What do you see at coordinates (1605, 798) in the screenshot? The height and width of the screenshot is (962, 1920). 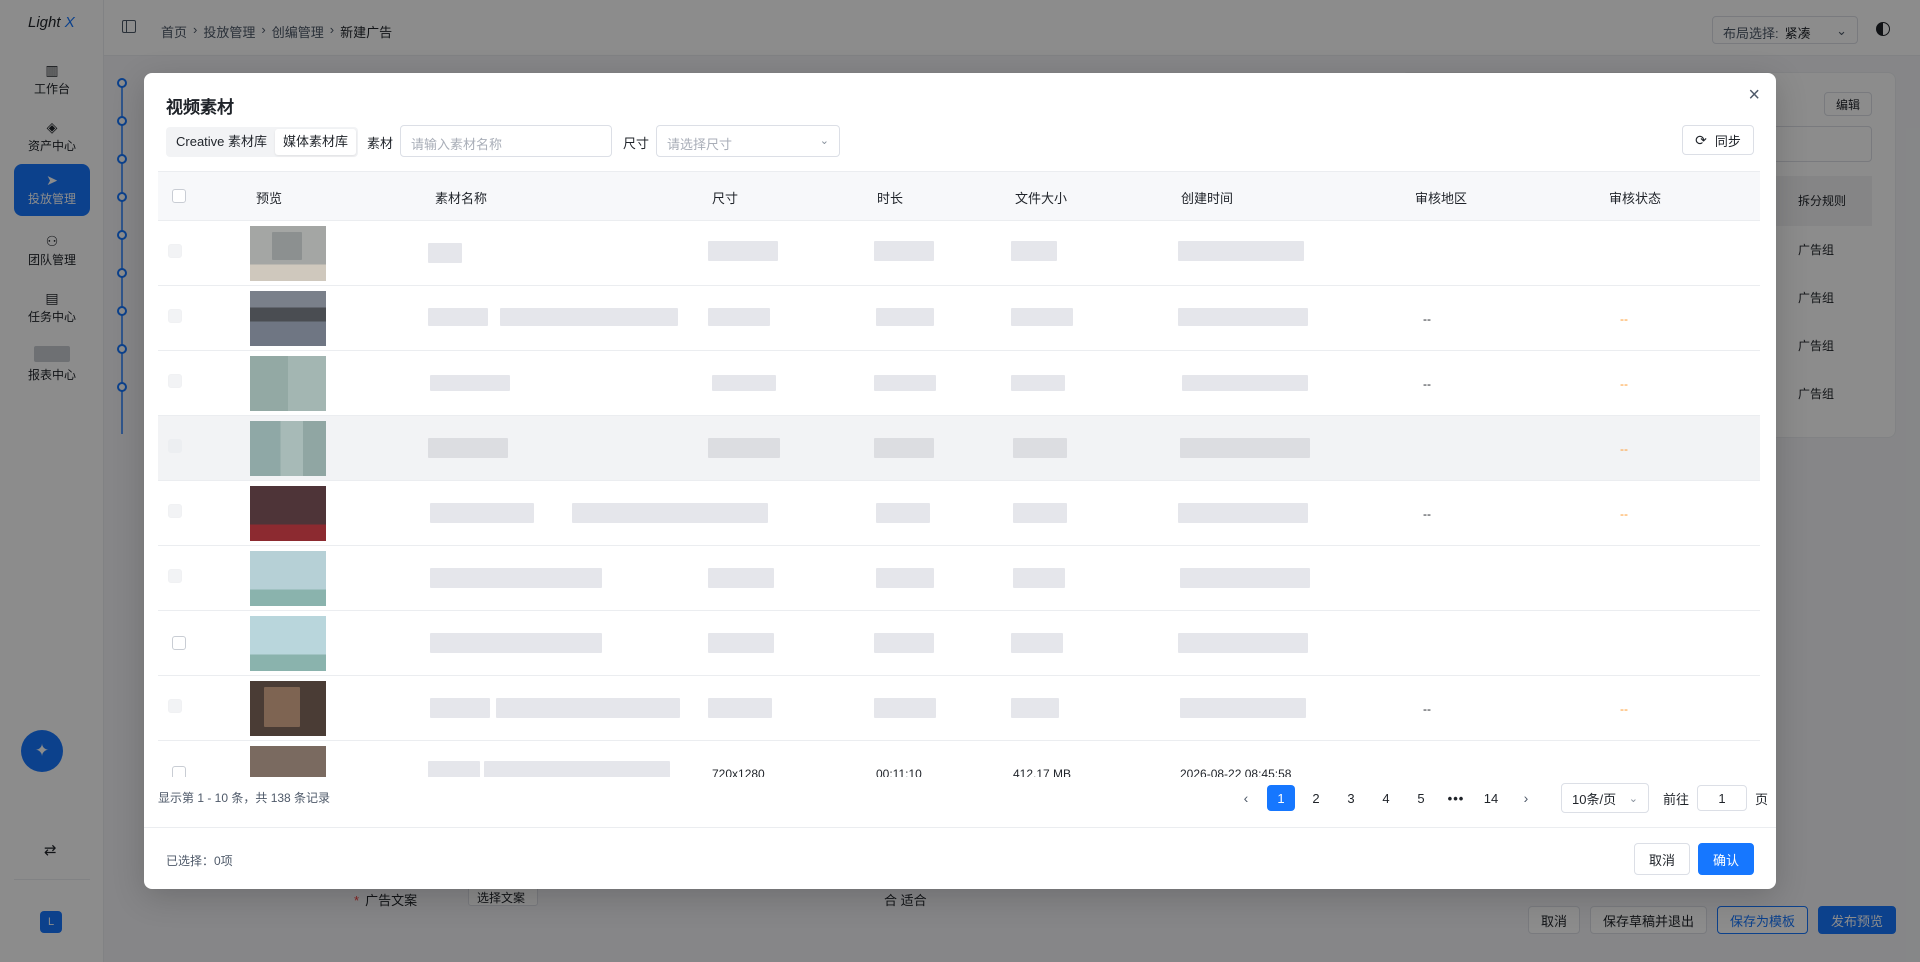 I see `page-size-select: 10条/页 ⌄` at bounding box center [1605, 798].